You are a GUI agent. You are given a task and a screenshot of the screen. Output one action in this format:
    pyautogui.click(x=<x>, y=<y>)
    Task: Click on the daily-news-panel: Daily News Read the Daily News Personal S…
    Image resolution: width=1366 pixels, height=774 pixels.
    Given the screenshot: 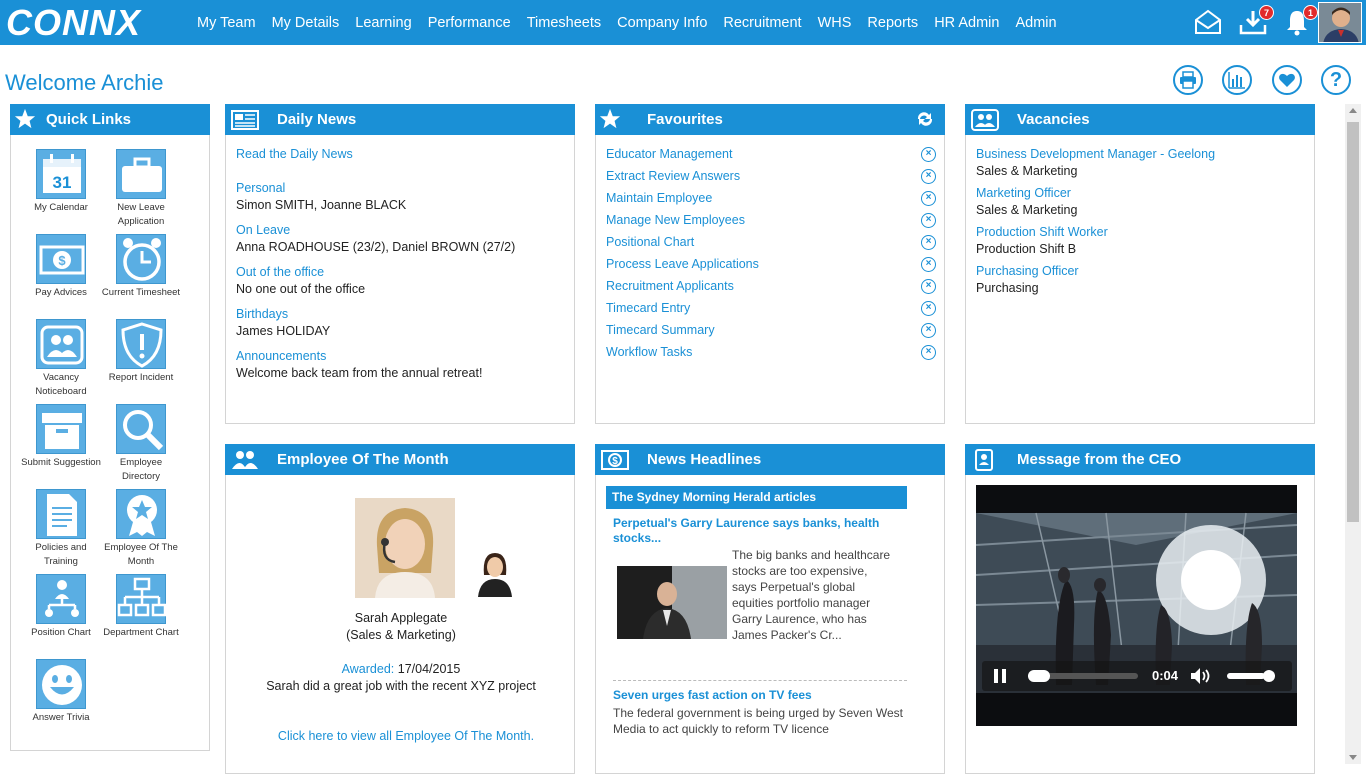 What is the action you would take?
    pyautogui.click(x=400, y=264)
    